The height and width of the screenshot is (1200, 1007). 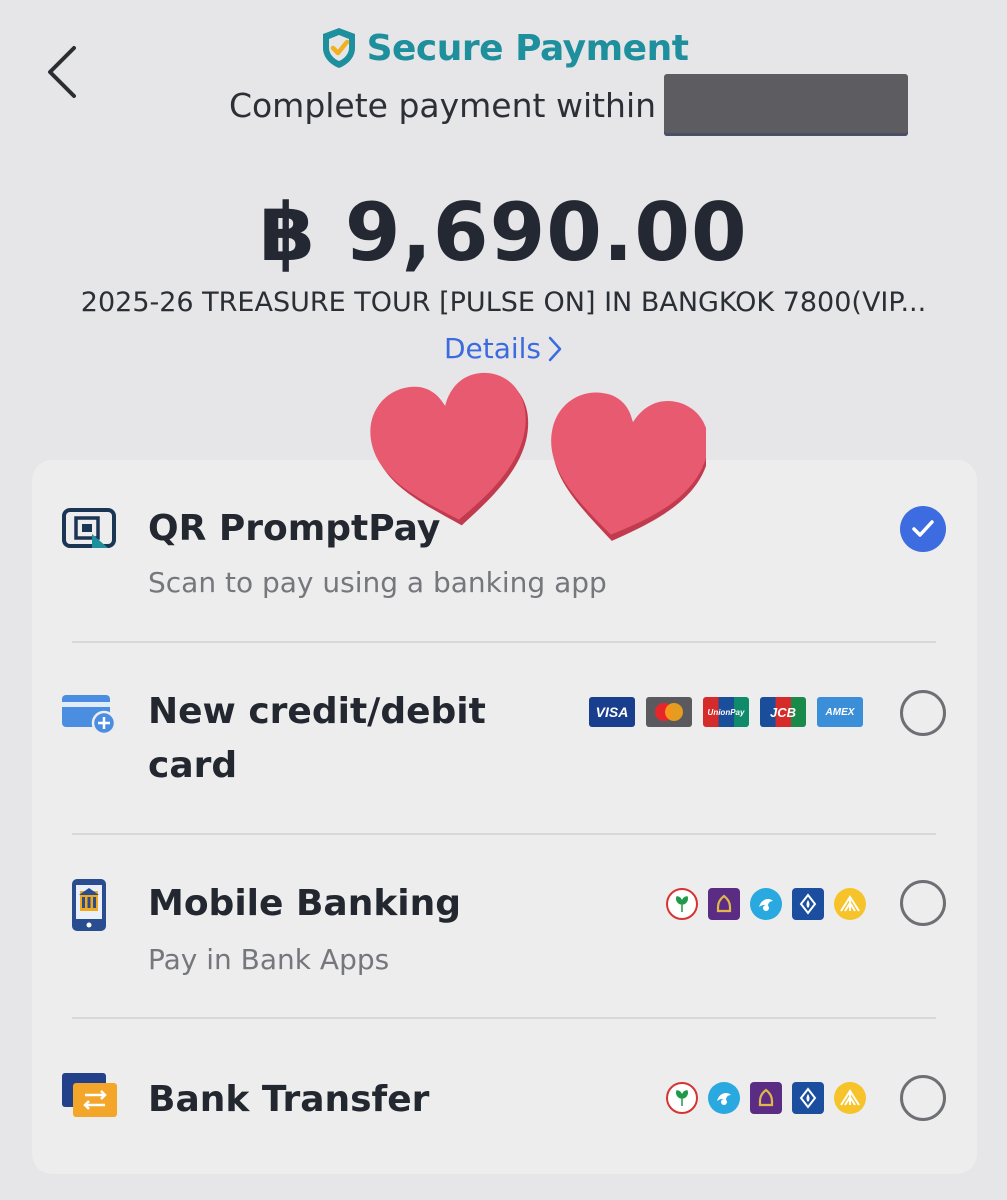 I want to click on title-row: Secure Payment, so click(x=503, y=48).